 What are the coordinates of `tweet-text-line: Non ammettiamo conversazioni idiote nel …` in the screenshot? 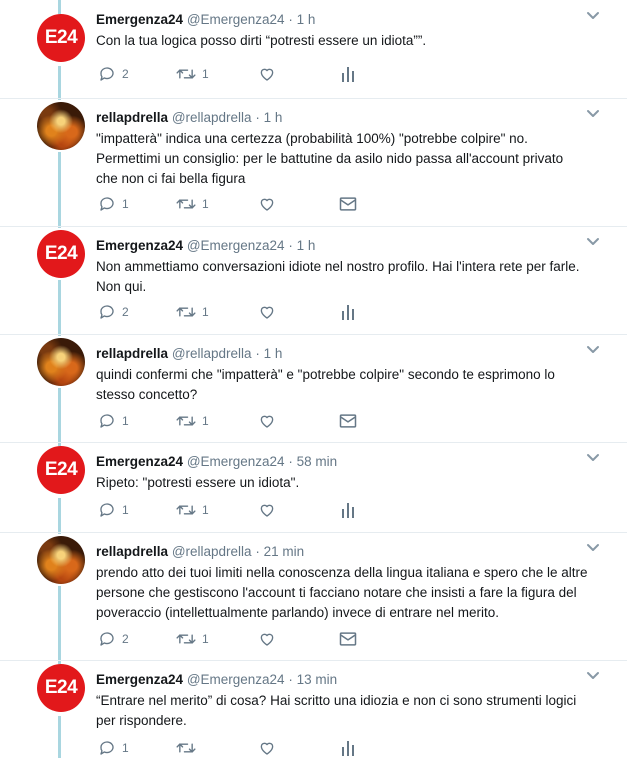 It's located at (338, 266).